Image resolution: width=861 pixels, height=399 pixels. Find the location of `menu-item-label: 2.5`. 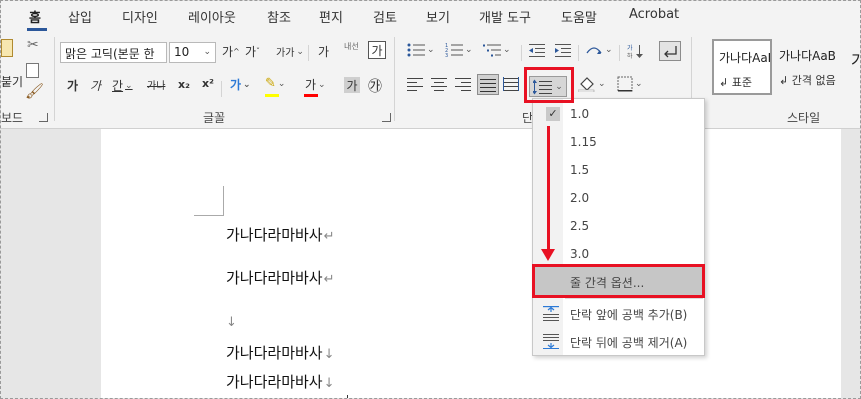

menu-item-label: 2.5 is located at coordinates (580, 226).